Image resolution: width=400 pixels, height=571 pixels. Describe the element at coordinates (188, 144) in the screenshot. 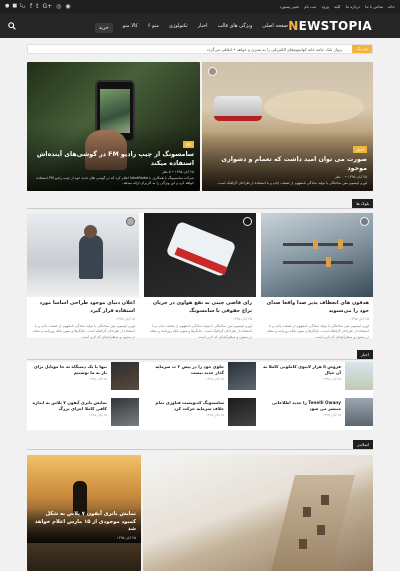

I see `category-badge: کالا` at that location.